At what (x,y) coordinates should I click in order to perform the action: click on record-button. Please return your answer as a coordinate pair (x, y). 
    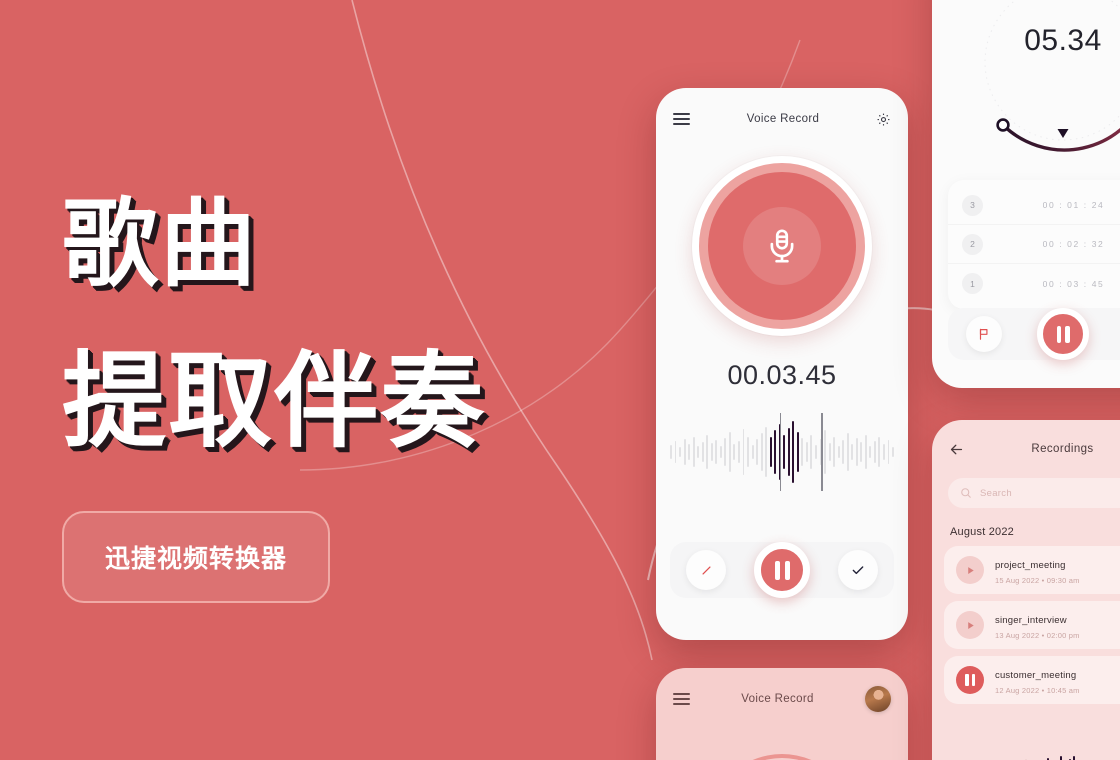
    Looking at the image, I should click on (782, 246).